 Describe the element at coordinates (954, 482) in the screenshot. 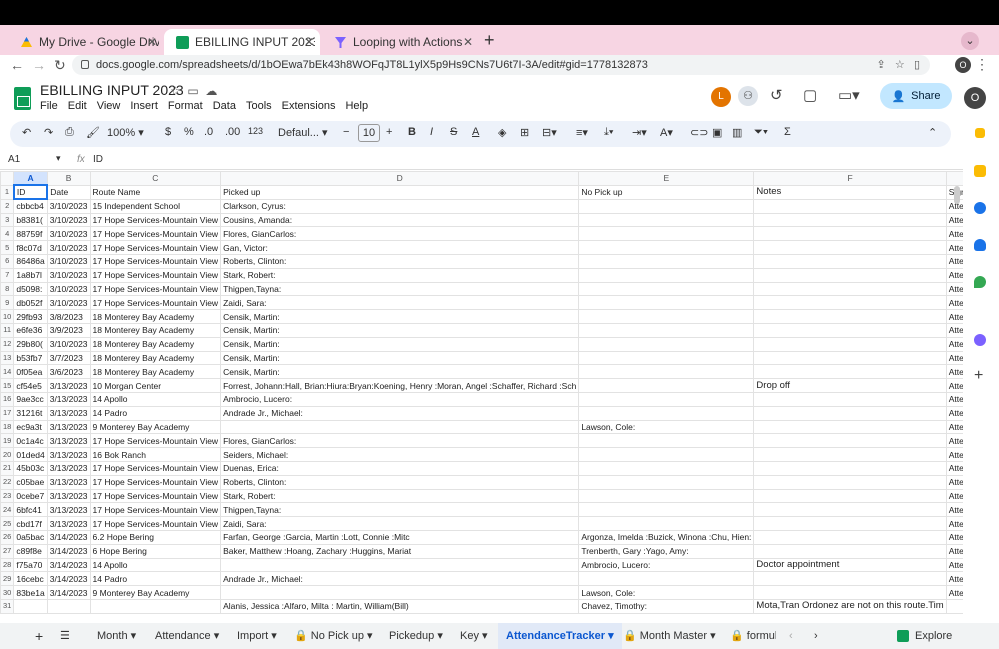

I see `cell: AttendanceTracker_Images/c05bae39.Sign.0` at that location.